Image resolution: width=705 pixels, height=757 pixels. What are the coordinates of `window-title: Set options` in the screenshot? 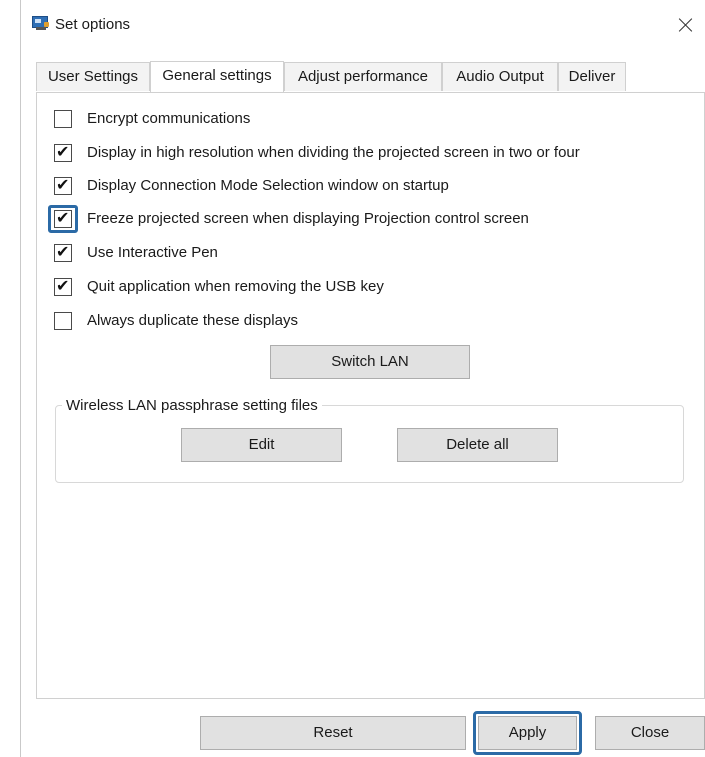 It's located at (93, 24).